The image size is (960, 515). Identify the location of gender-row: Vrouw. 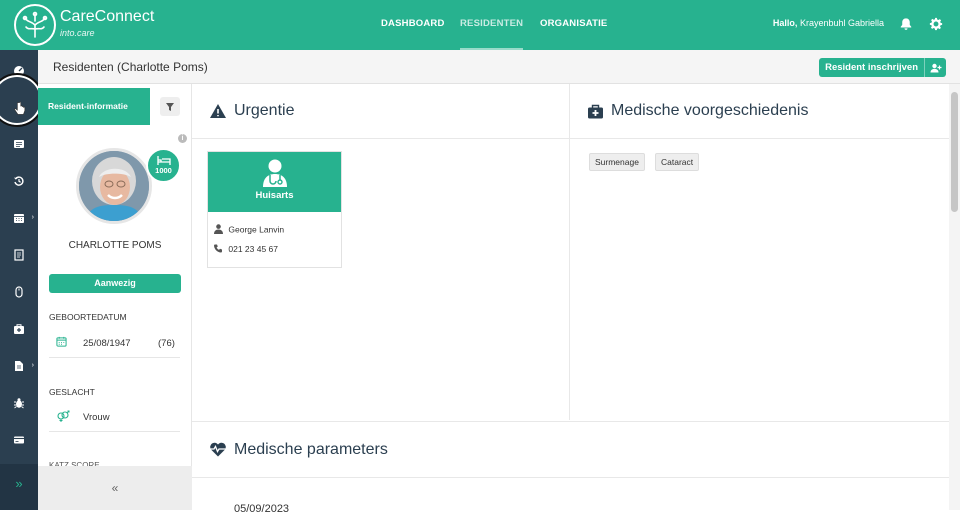
(114, 417).